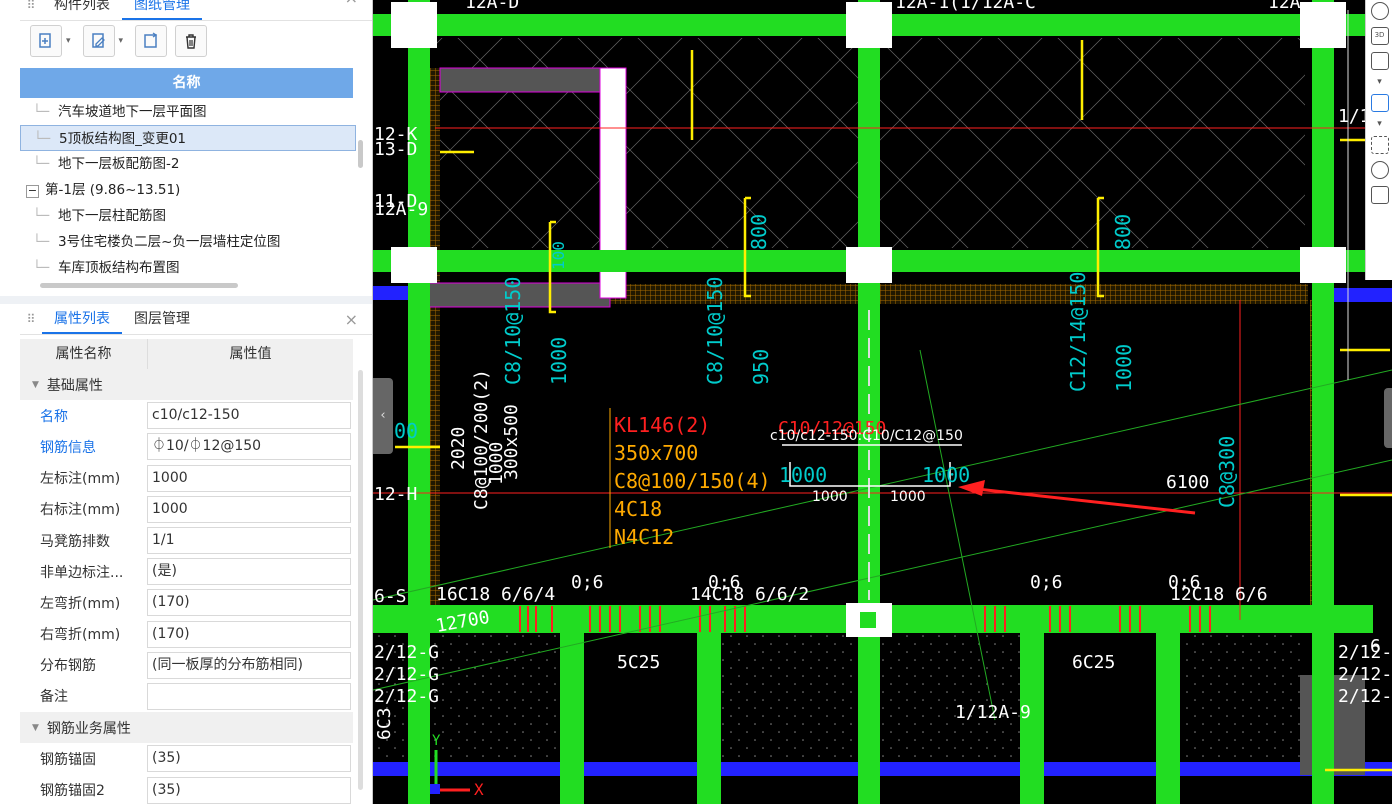 The image size is (1392, 804). What do you see at coordinates (1379, 36) in the screenshot?
I see `3d-view-icon: 3D` at bounding box center [1379, 36].